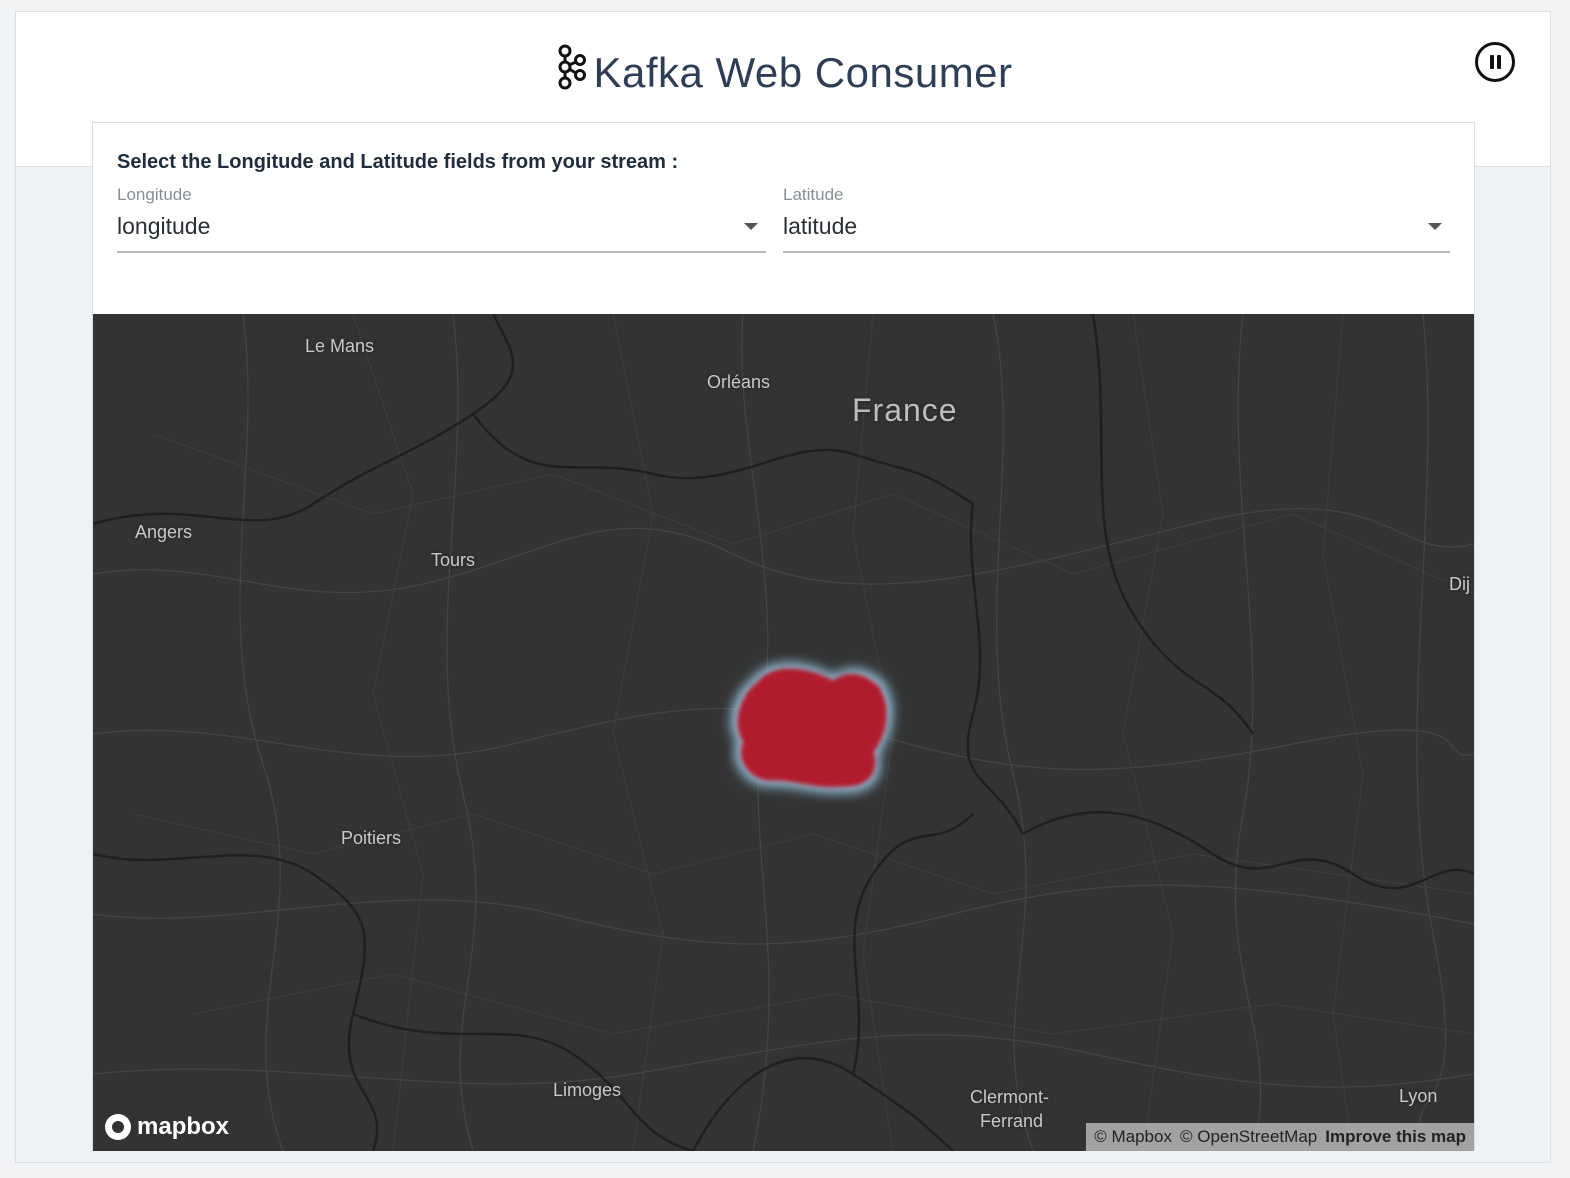 Image resolution: width=1570 pixels, height=1178 pixels. What do you see at coordinates (1395, 1137) in the screenshot?
I see `improve-map-link: Improve this map` at bounding box center [1395, 1137].